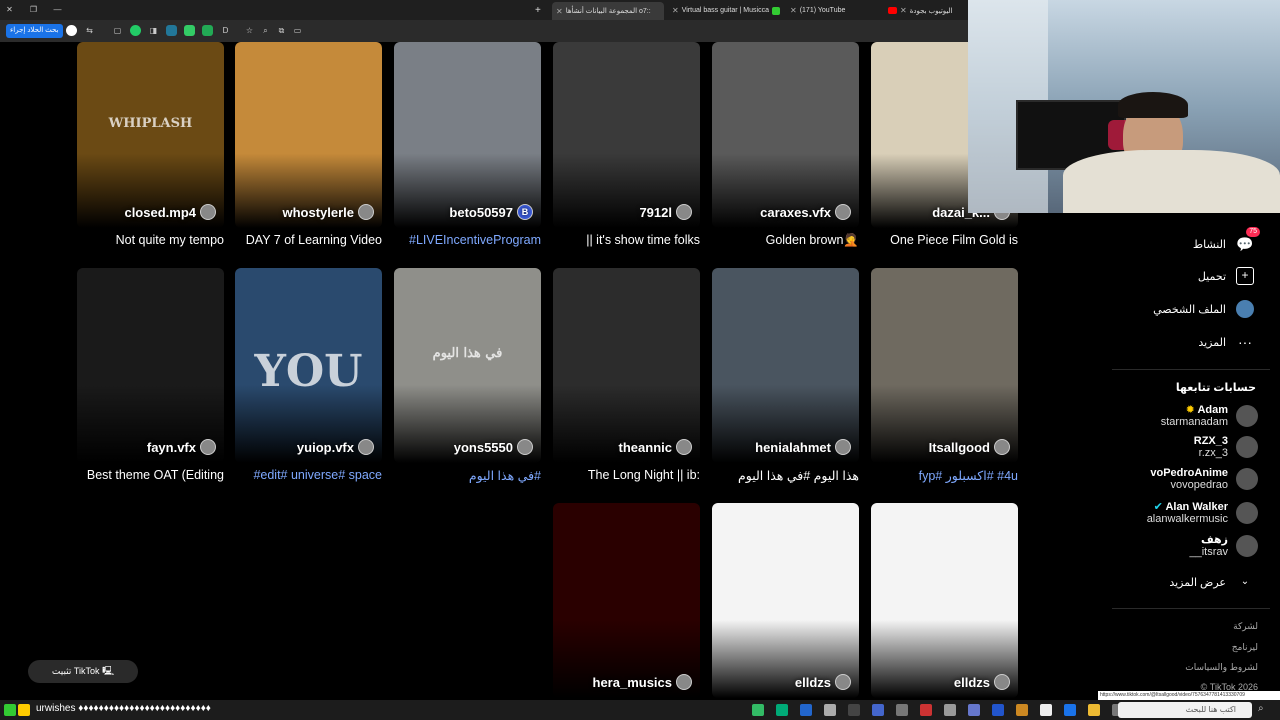  I want to click on video-thumbnail: fayn.vfx, so click(150, 365).